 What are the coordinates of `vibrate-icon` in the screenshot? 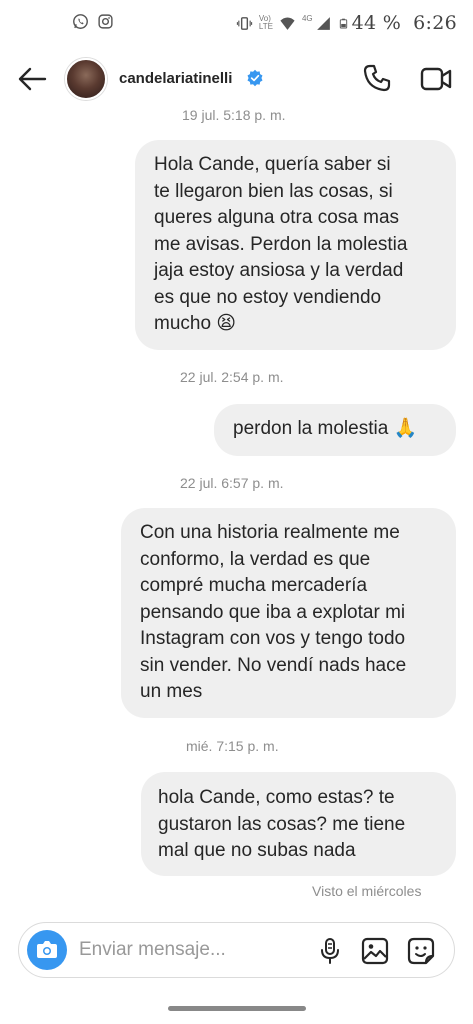 It's located at (244, 23).